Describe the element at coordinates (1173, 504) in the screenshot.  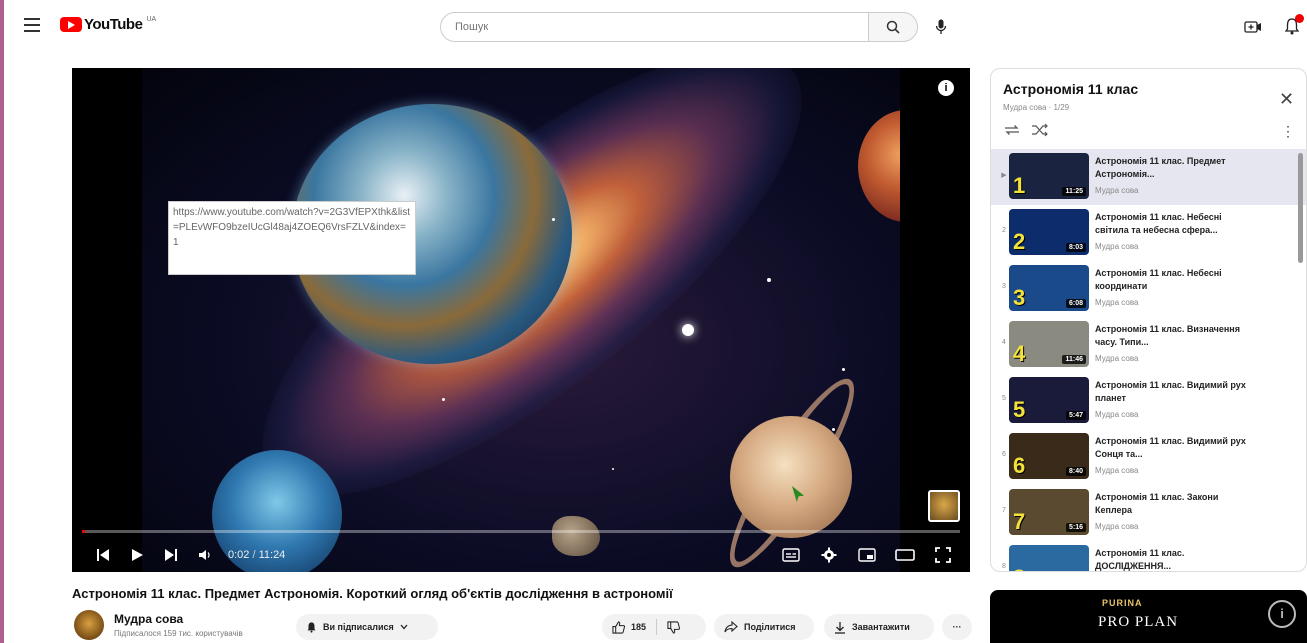
I see `playlist-item-title: Астрономія 11 клас. Закони Кеплера` at that location.